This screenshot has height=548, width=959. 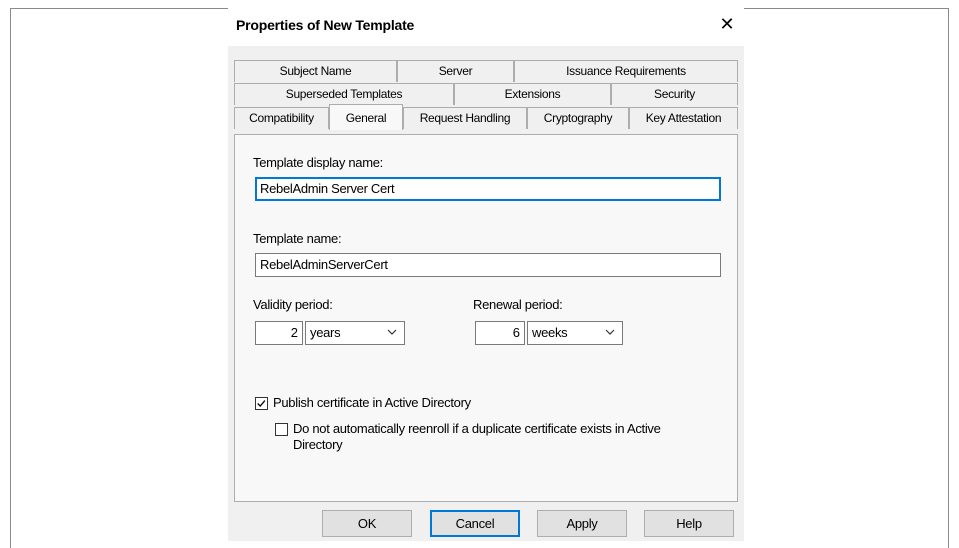 What do you see at coordinates (486, 27) in the screenshot?
I see `title-bar: Properties of New Template ✕` at bounding box center [486, 27].